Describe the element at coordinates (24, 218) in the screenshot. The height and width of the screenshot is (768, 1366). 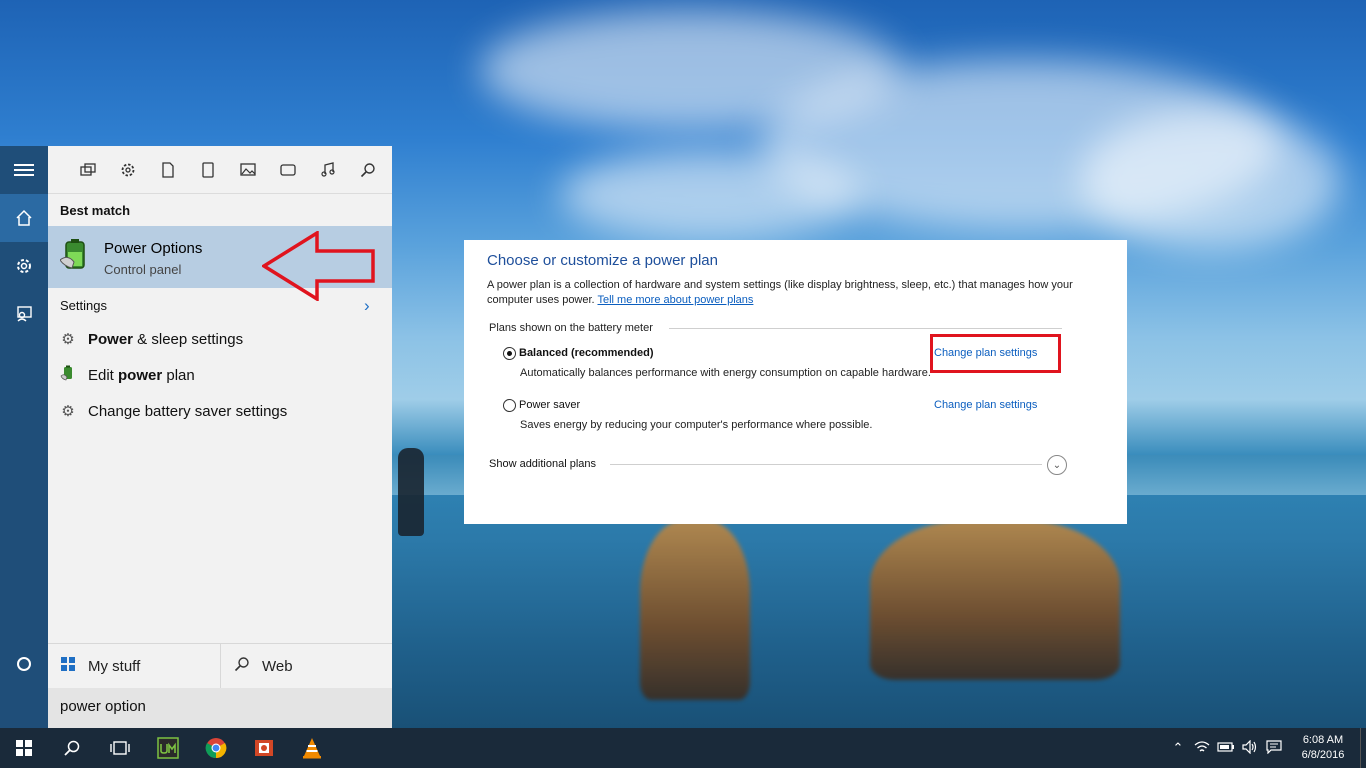
I see `home-icon` at that location.